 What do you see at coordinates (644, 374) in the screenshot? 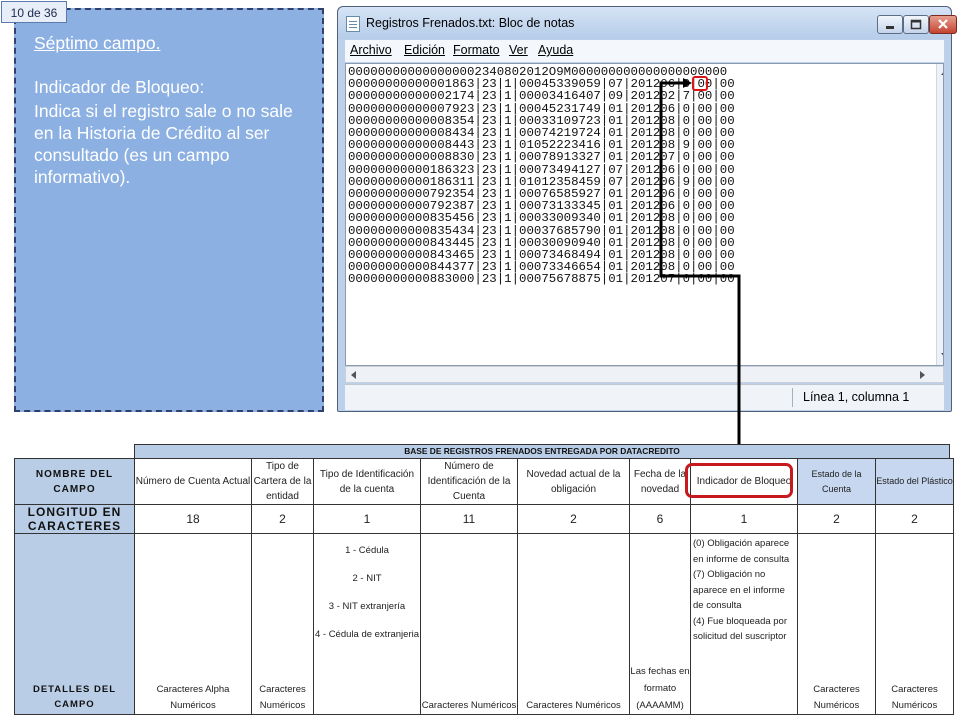
I see `horizontal-scrollbar` at bounding box center [644, 374].